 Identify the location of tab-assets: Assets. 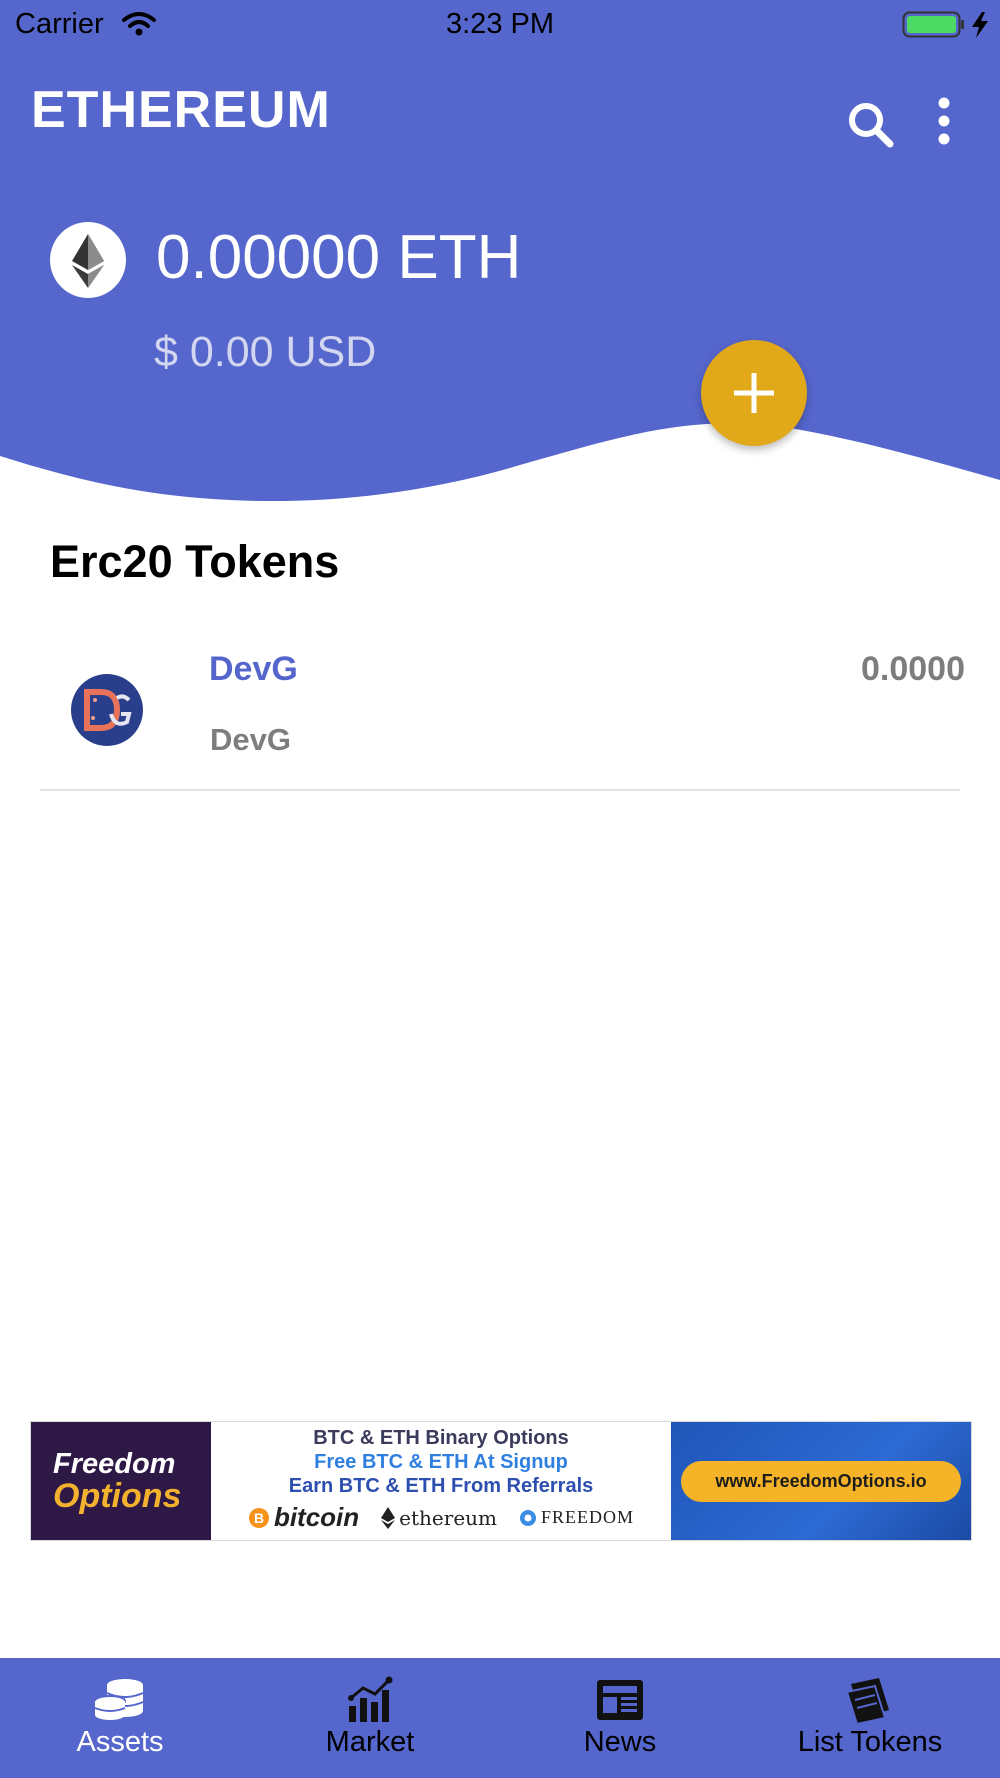
(120, 1718).